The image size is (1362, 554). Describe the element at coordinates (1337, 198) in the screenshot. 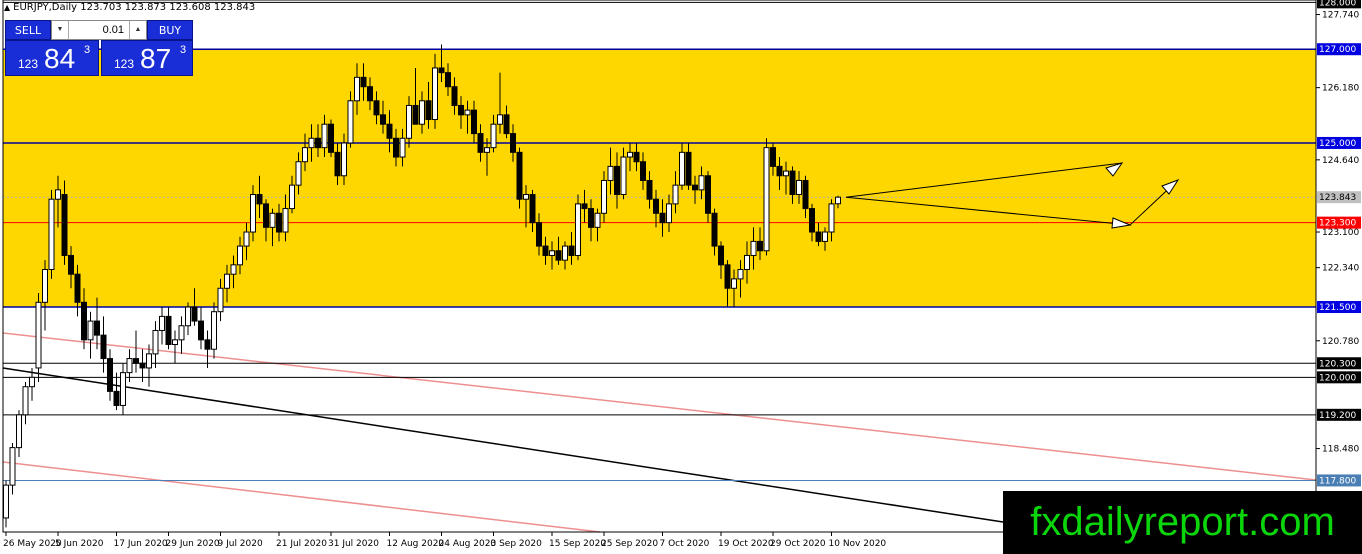

I see `current-price-label: 123.843` at that location.